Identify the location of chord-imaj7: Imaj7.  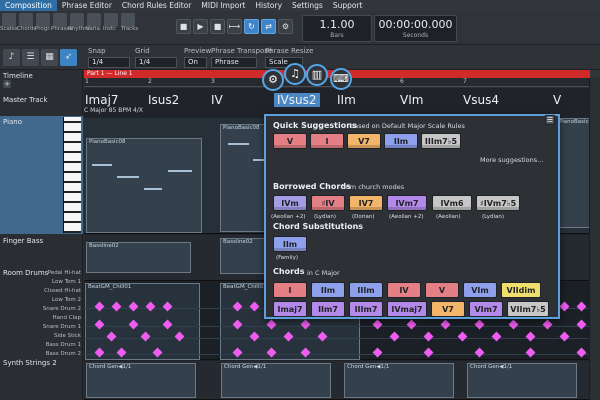
(102, 100).